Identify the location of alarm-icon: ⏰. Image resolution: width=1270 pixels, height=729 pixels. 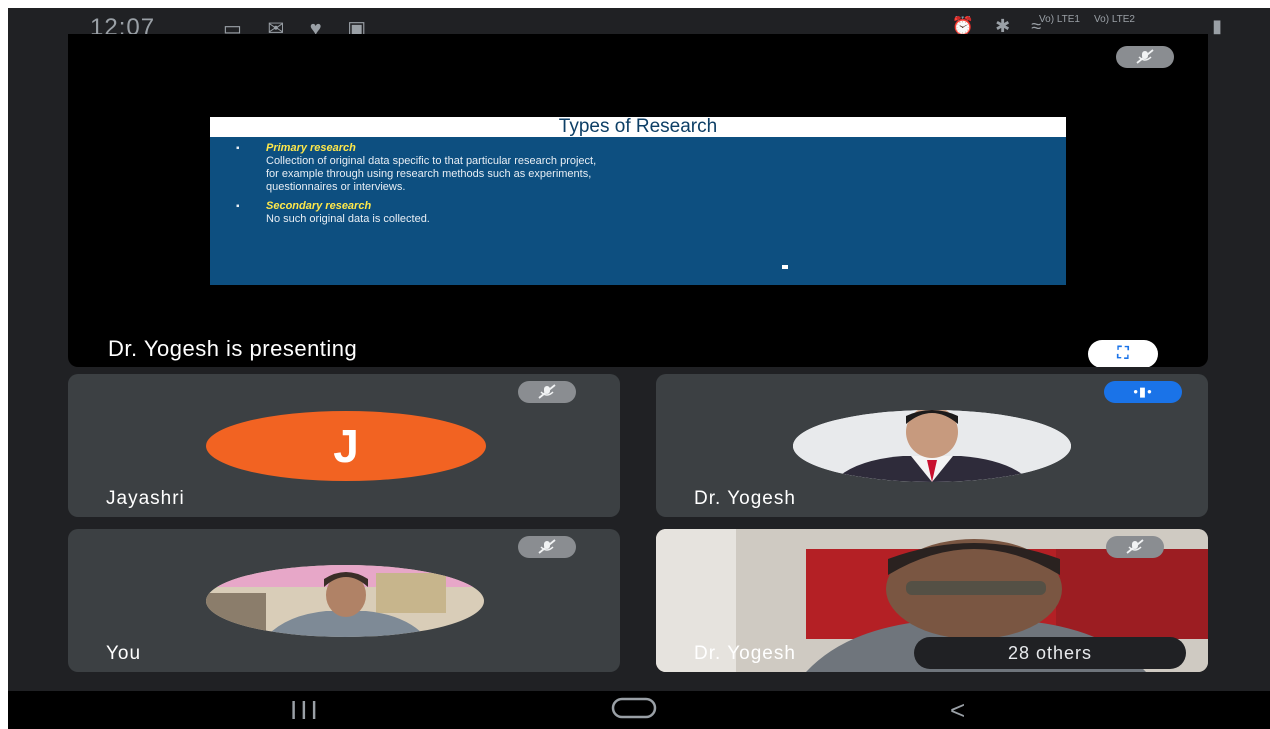
(967, 26).